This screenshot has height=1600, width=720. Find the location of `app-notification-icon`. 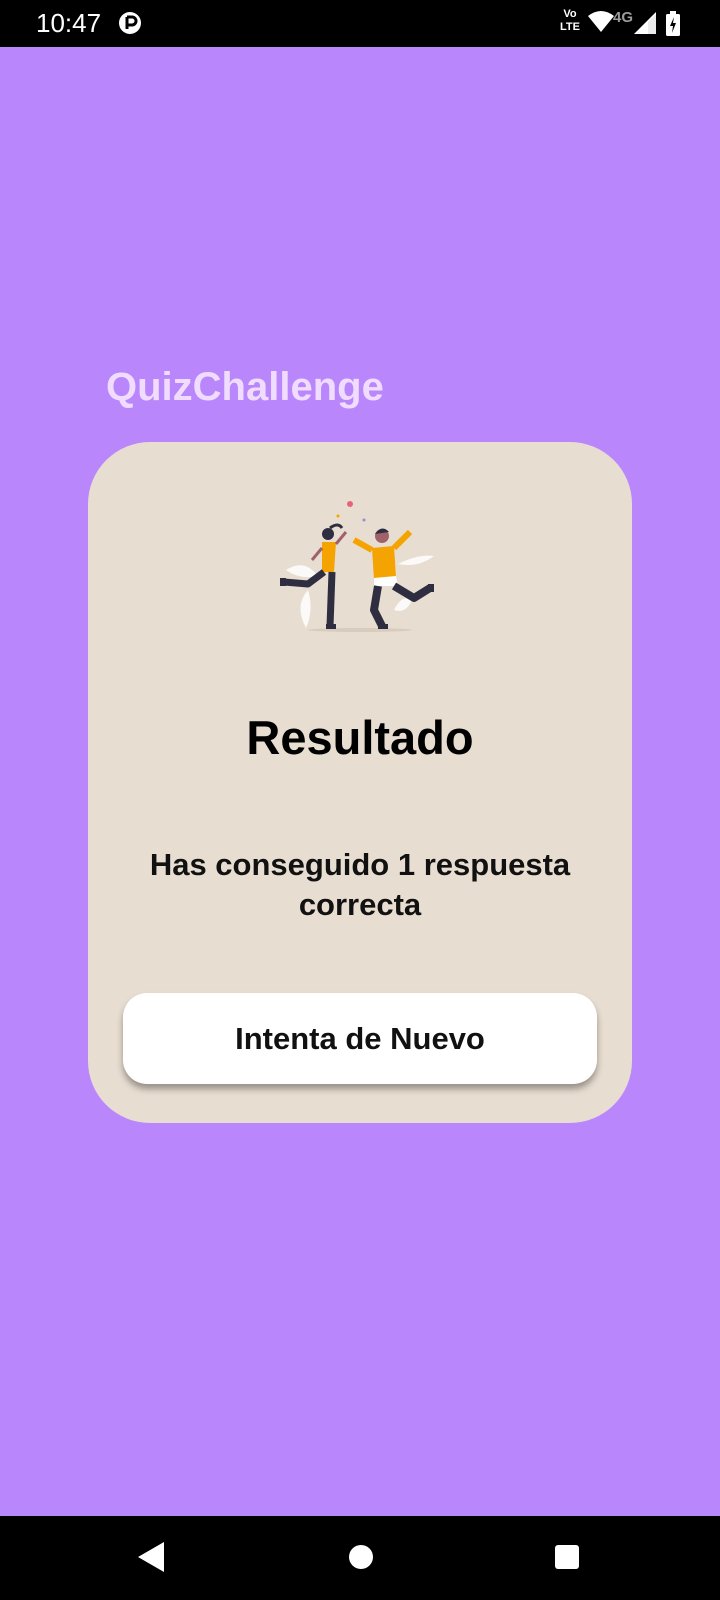

app-notification-icon is located at coordinates (130, 23).